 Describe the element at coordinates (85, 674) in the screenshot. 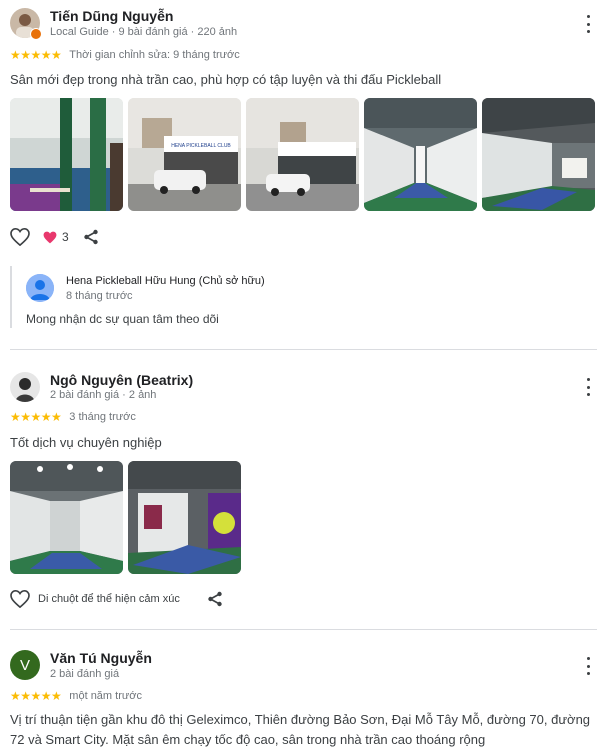

I see `reviewer-meta: 2 bài đánh giá` at that location.